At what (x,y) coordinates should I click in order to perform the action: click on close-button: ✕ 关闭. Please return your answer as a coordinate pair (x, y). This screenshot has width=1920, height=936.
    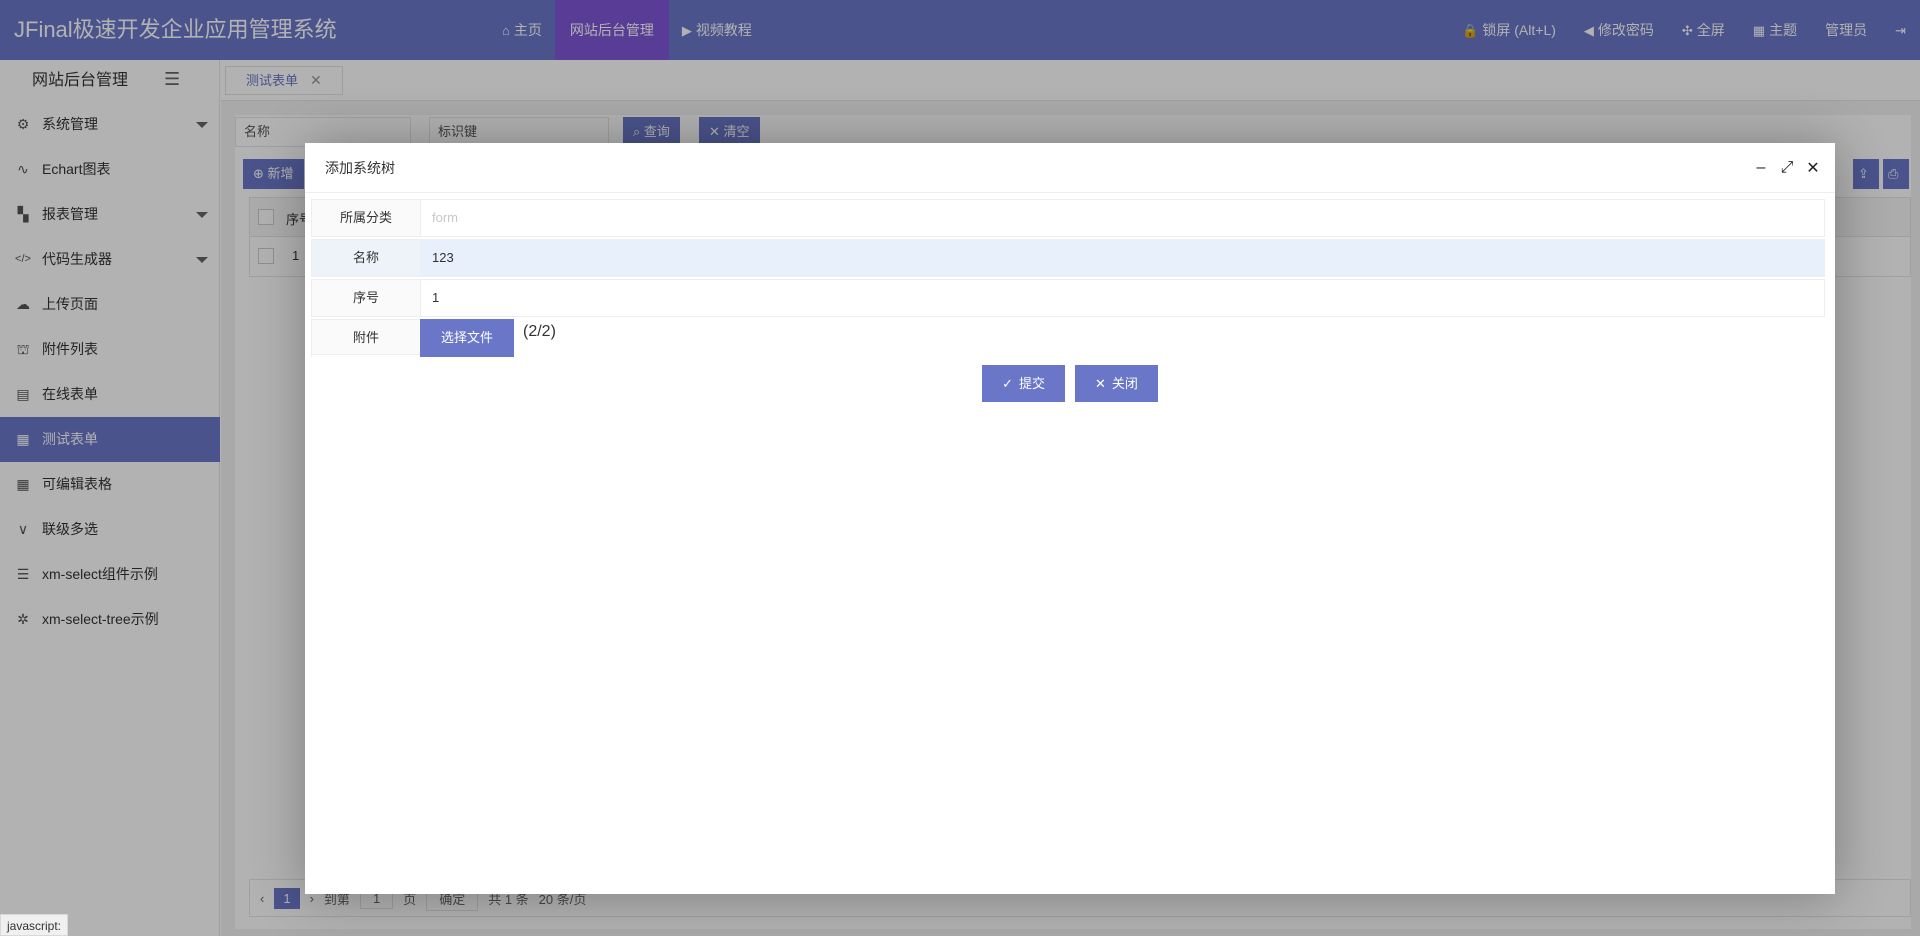
    Looking at the image, I should click on (1116, 383).